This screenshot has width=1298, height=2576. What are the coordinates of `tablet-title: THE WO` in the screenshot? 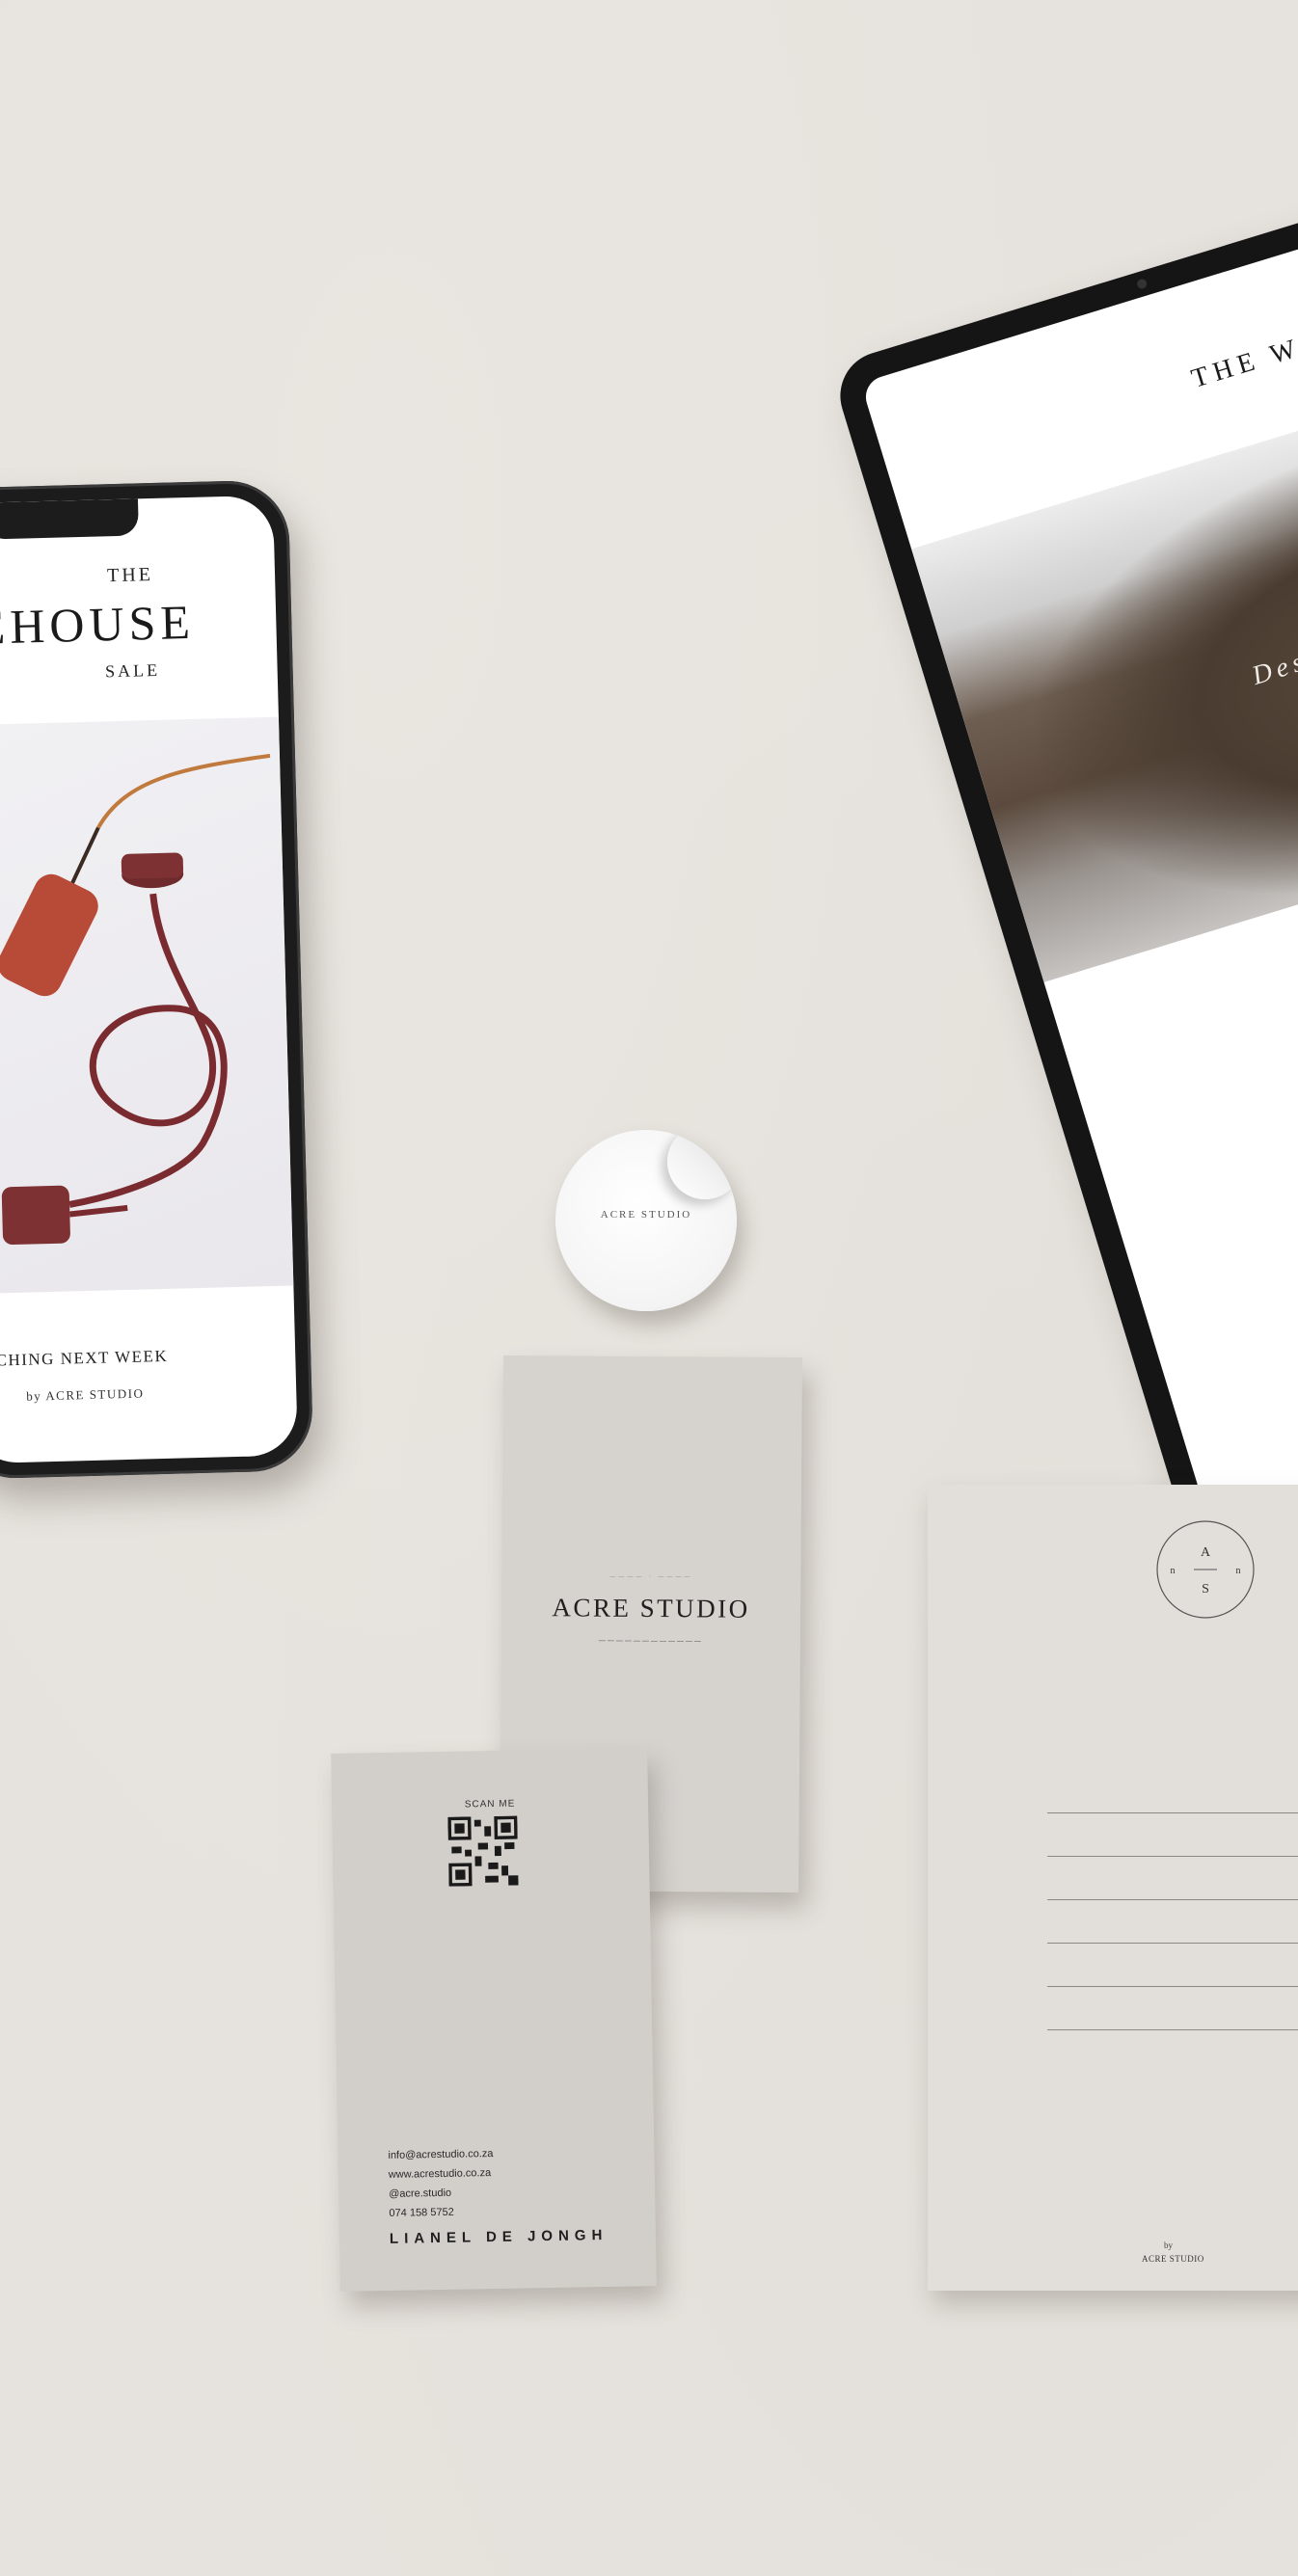 It's located at (1243, 360).